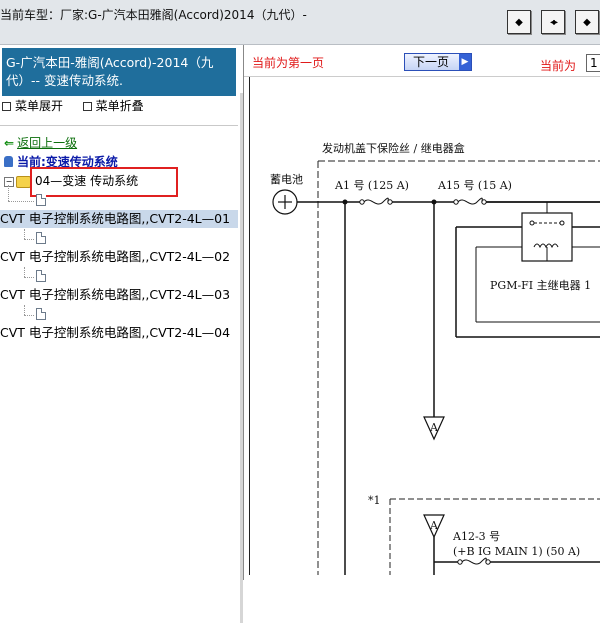 The height and width of the screenshot is (623, 600). Describe the element at coordinates (393, 148) in the screenshot. I see `fusebox-title: 发动机盖下保险丝 / 继电器盒` at that location.